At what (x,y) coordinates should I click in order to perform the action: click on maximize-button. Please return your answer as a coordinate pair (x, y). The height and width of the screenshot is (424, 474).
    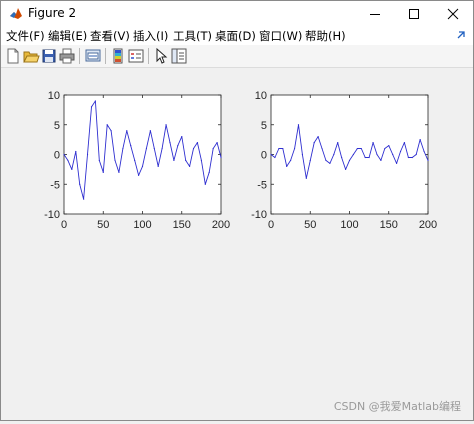
    Looking at the image, I should click on (414, 13).